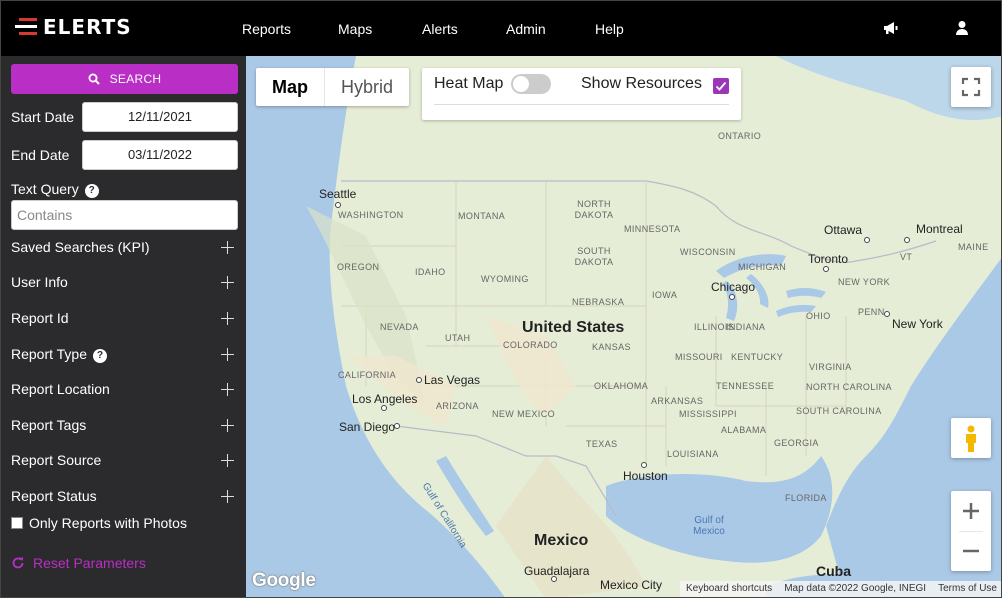 Image resolution: width=1002 pixels, height=598 pixels. I want to click on end-date-input: 03/11/2022, so click(160, 155).